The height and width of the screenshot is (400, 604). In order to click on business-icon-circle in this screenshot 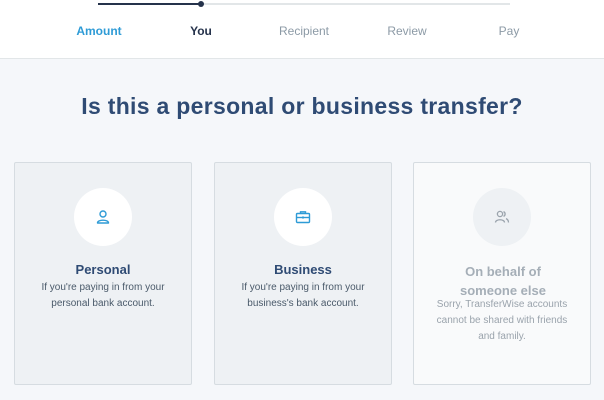, I will do `click(303, 217)`.